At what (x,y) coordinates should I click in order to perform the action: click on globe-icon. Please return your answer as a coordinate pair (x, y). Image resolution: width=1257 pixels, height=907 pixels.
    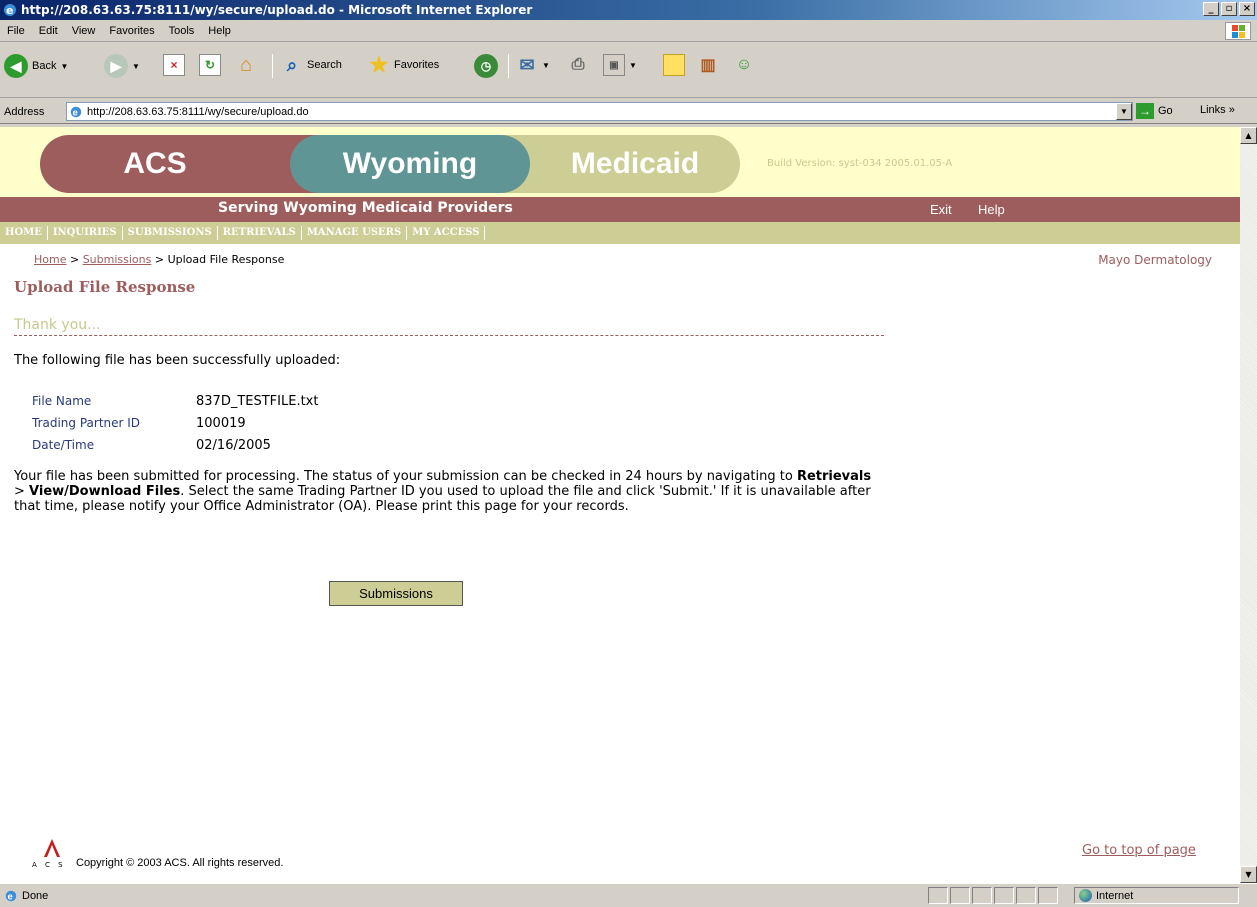
    Looking at the image, I should click on (1085, 895).